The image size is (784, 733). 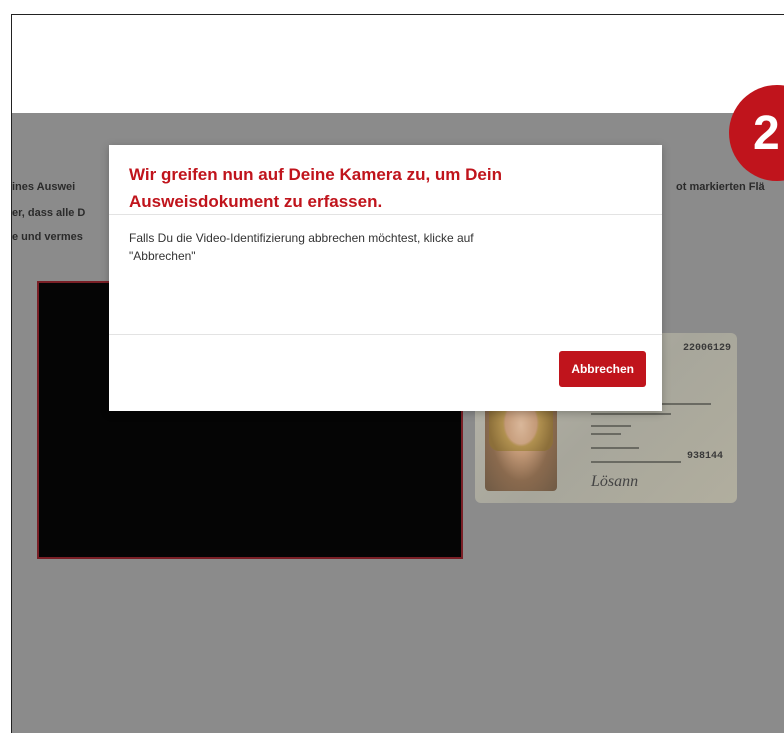 I want to click on top-bar, so click(x=398, y=64).